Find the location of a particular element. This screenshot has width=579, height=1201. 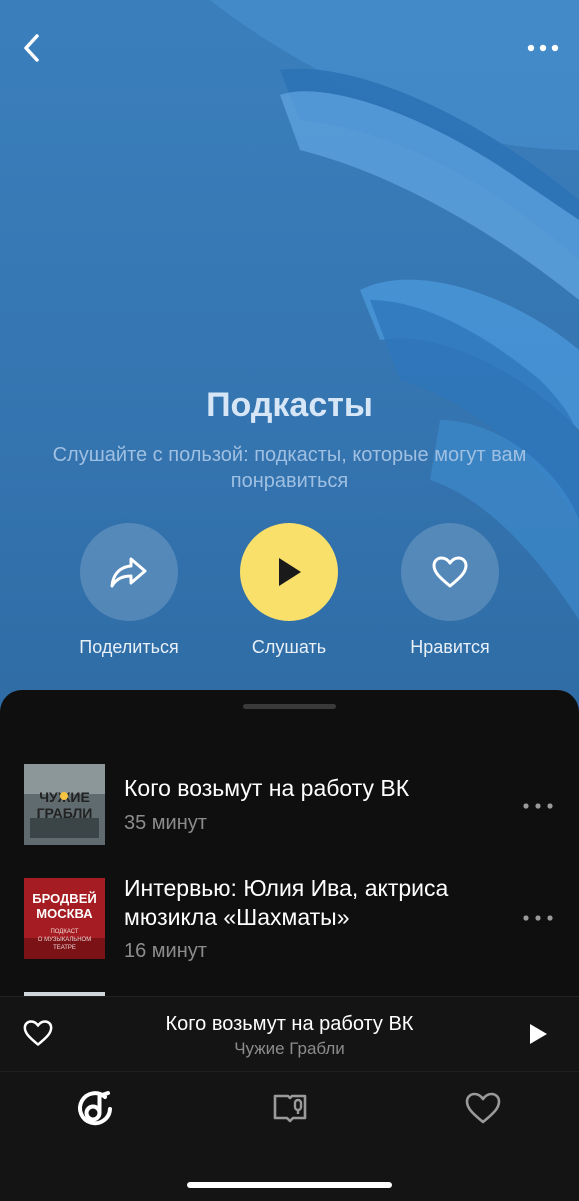

listen-button-circle is located at coordinates (289, 572).